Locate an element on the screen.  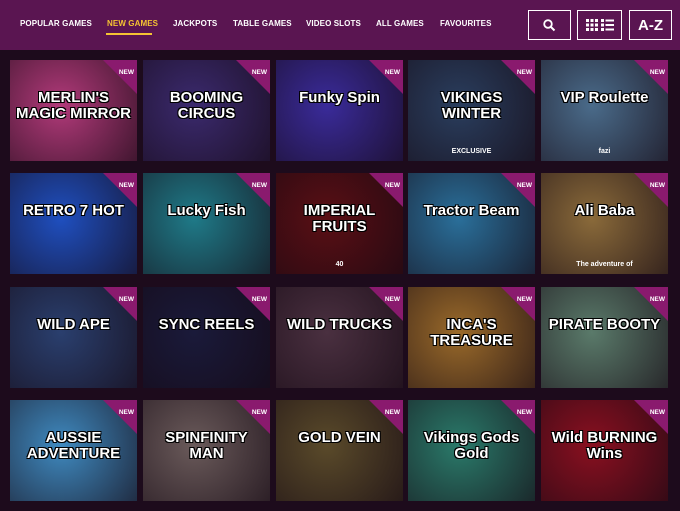
nav-new-games: NEW GAMES is located at coordinates (132, 26).